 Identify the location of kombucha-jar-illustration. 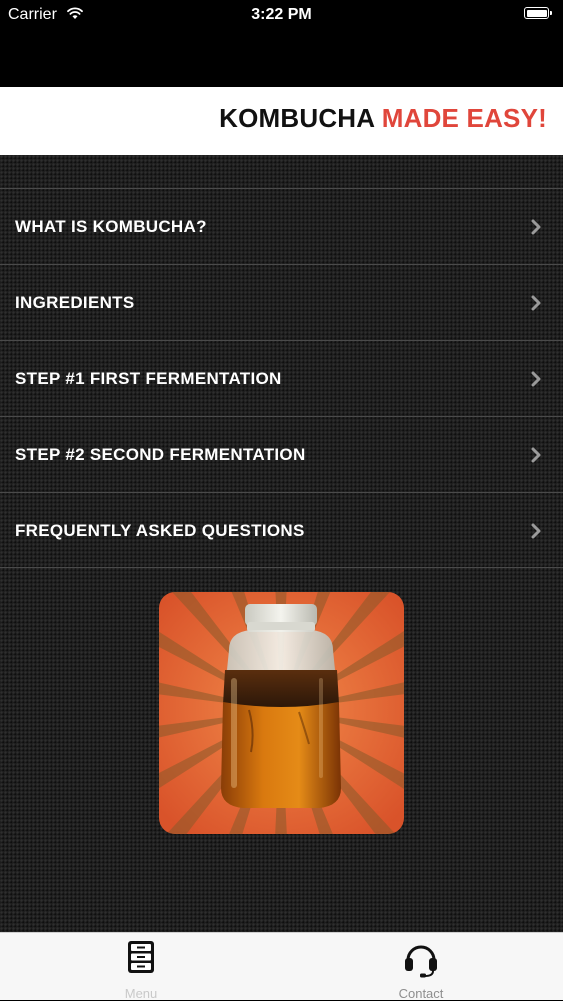
(281, 713).